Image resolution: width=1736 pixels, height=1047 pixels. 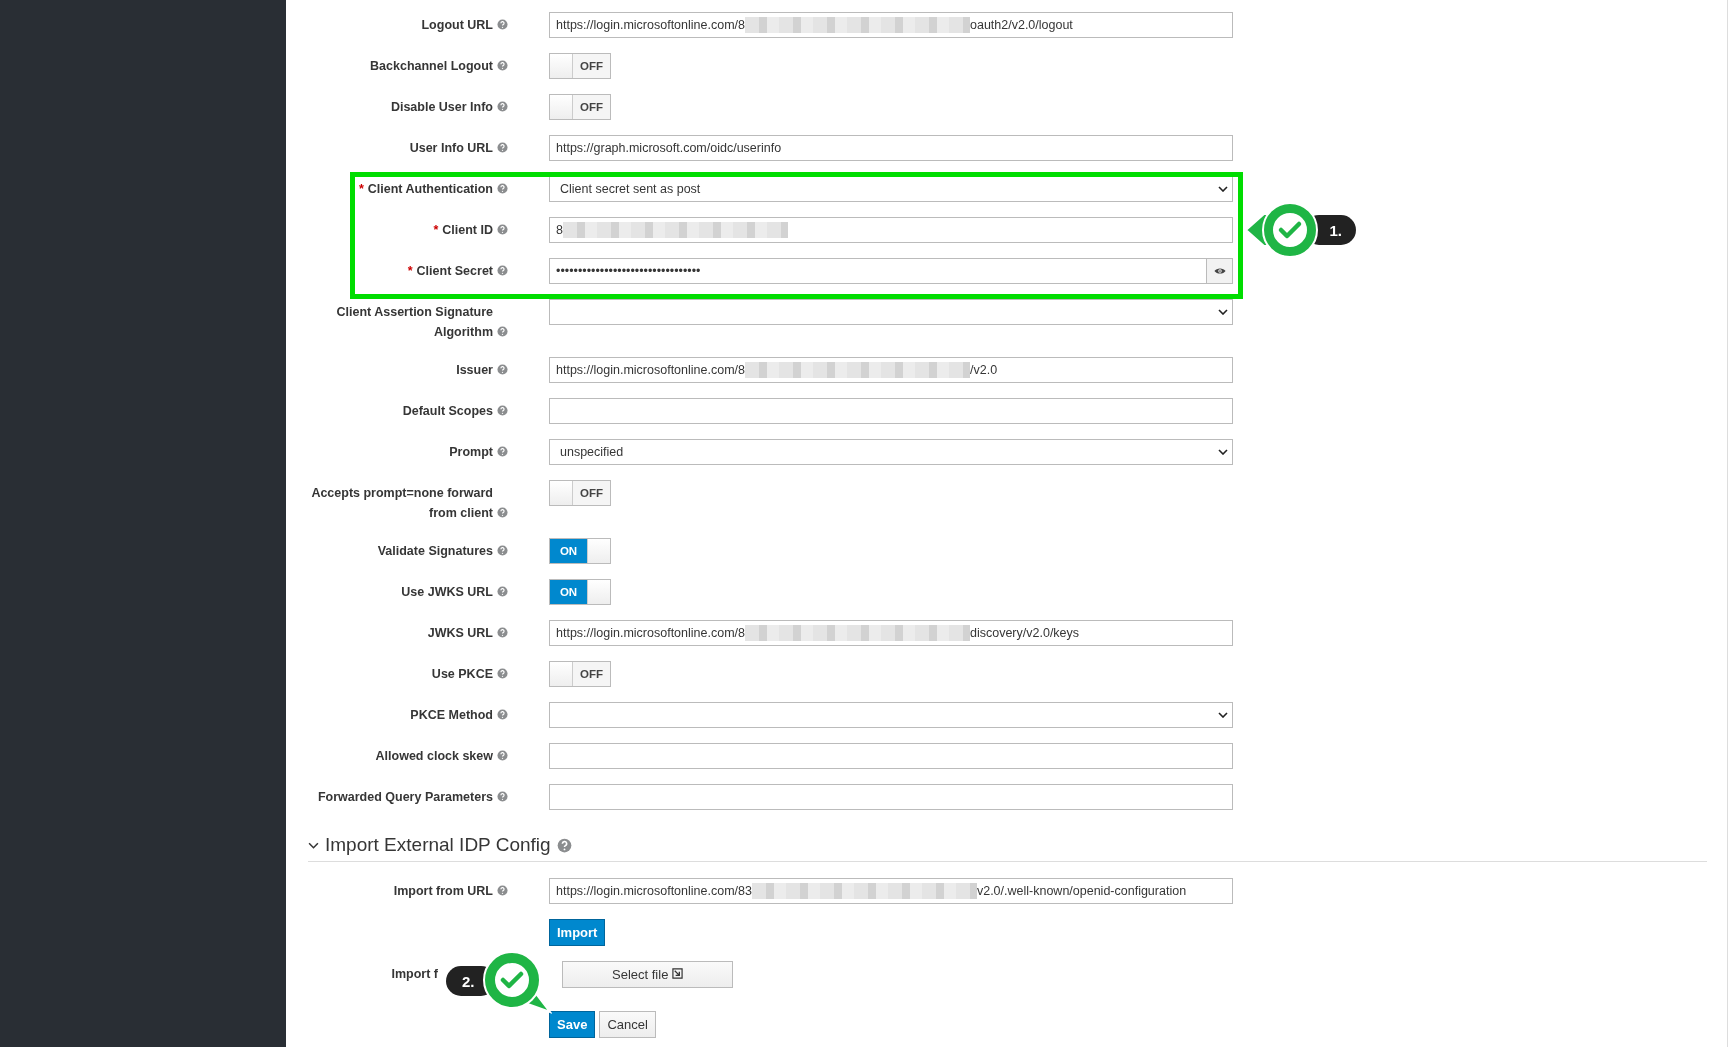 I want to click on field-label: Use PKCE, so click(x=462, y=674).